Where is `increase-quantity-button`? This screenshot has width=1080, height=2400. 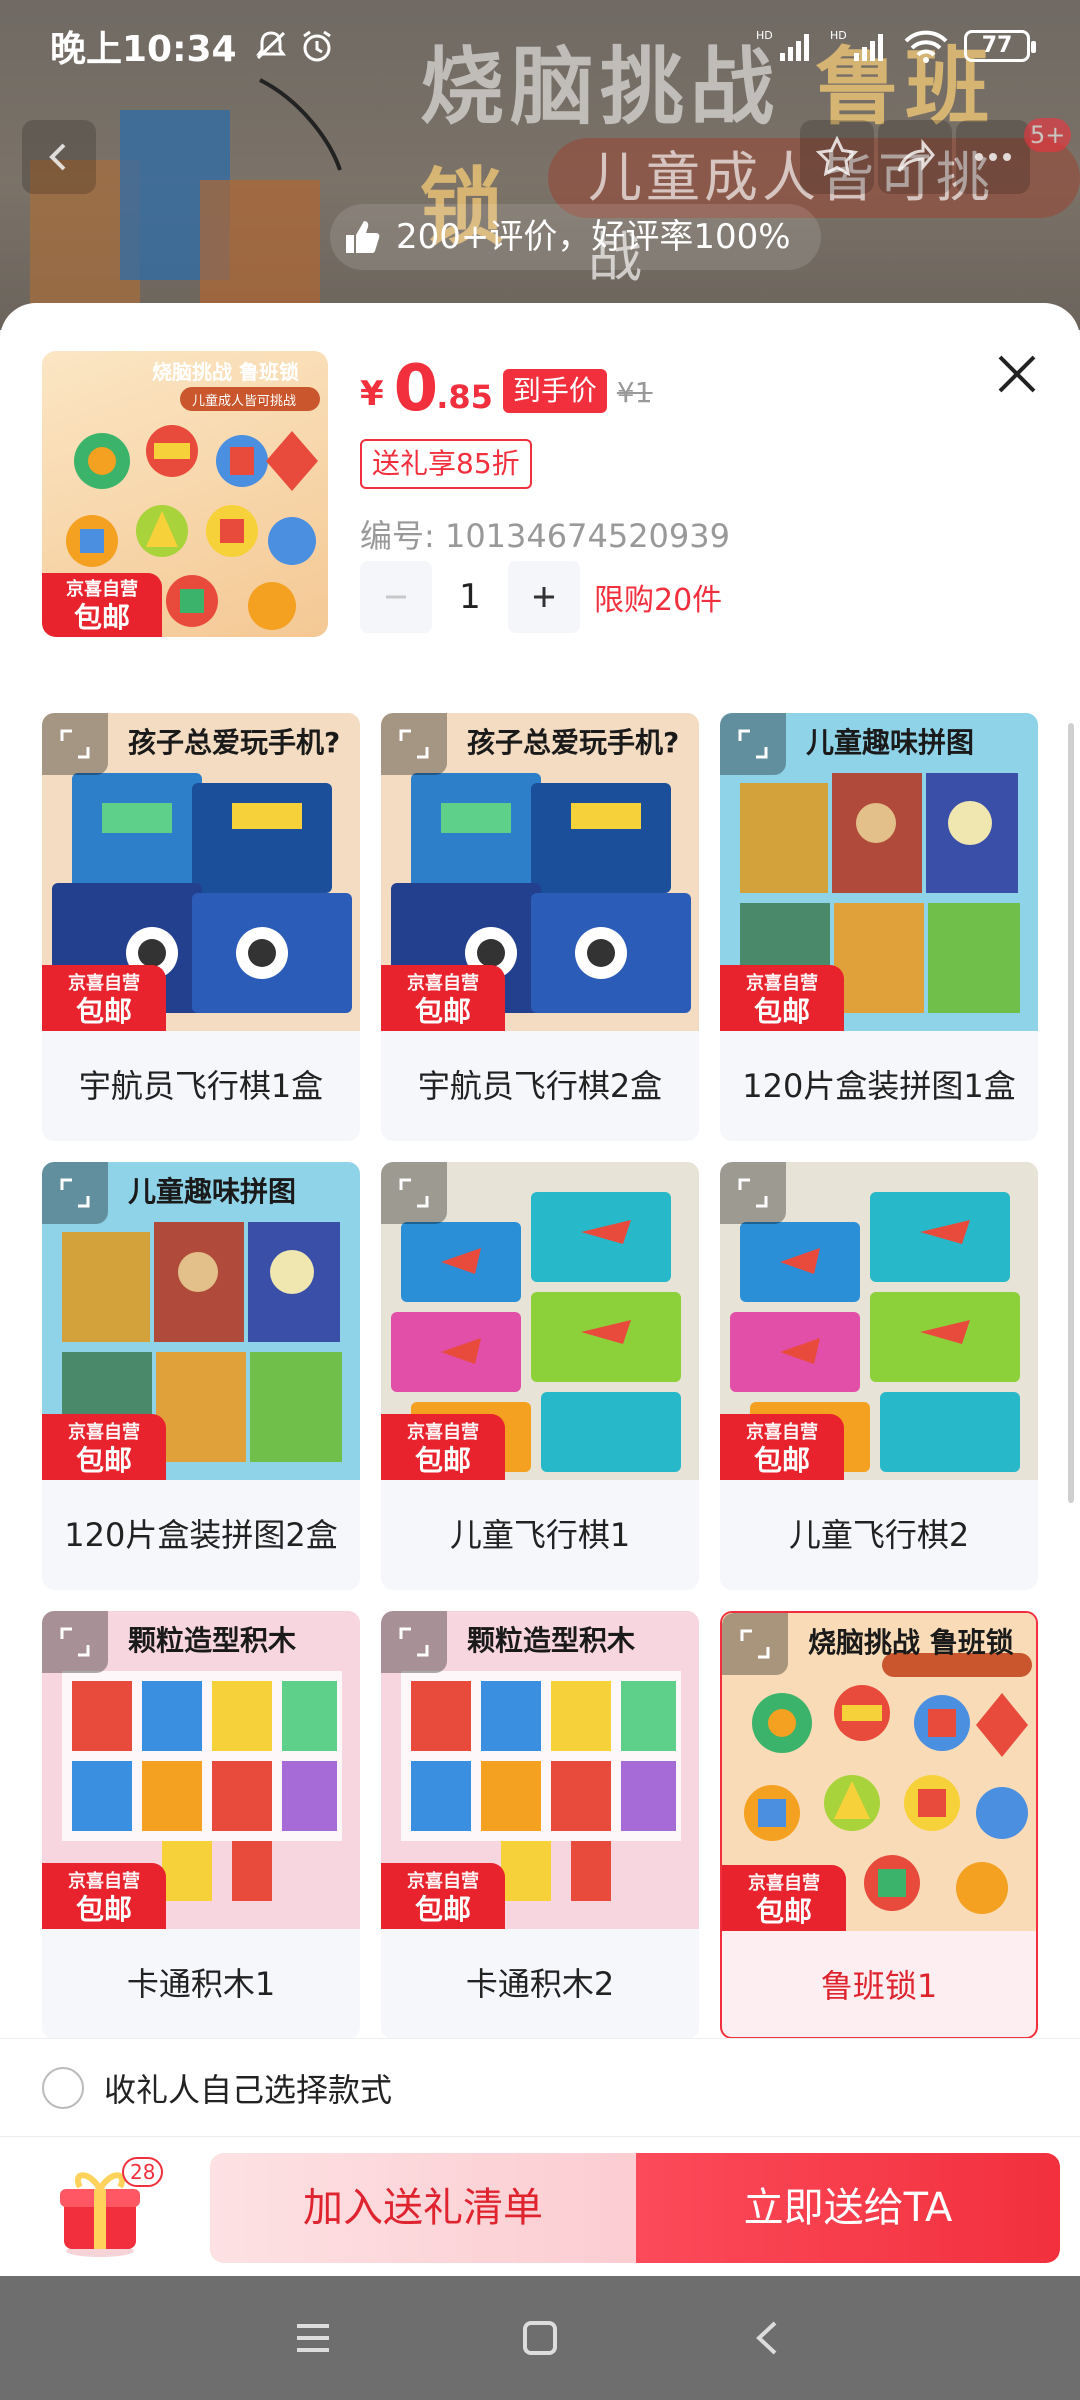 increase-quantity-button is located at coordinates (544, 597).